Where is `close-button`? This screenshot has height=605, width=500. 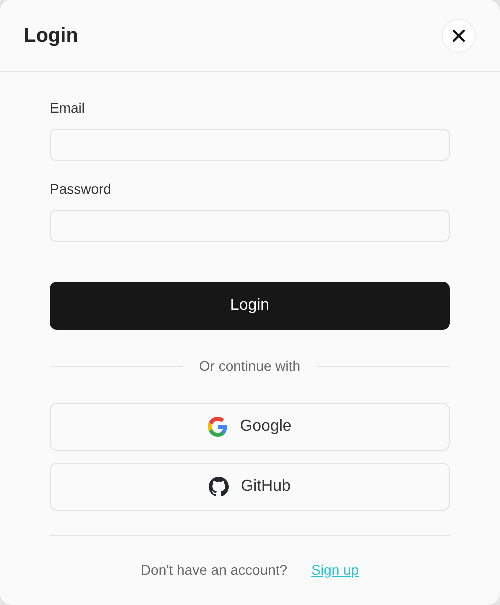 close-button is located at coordinates (459, 35).